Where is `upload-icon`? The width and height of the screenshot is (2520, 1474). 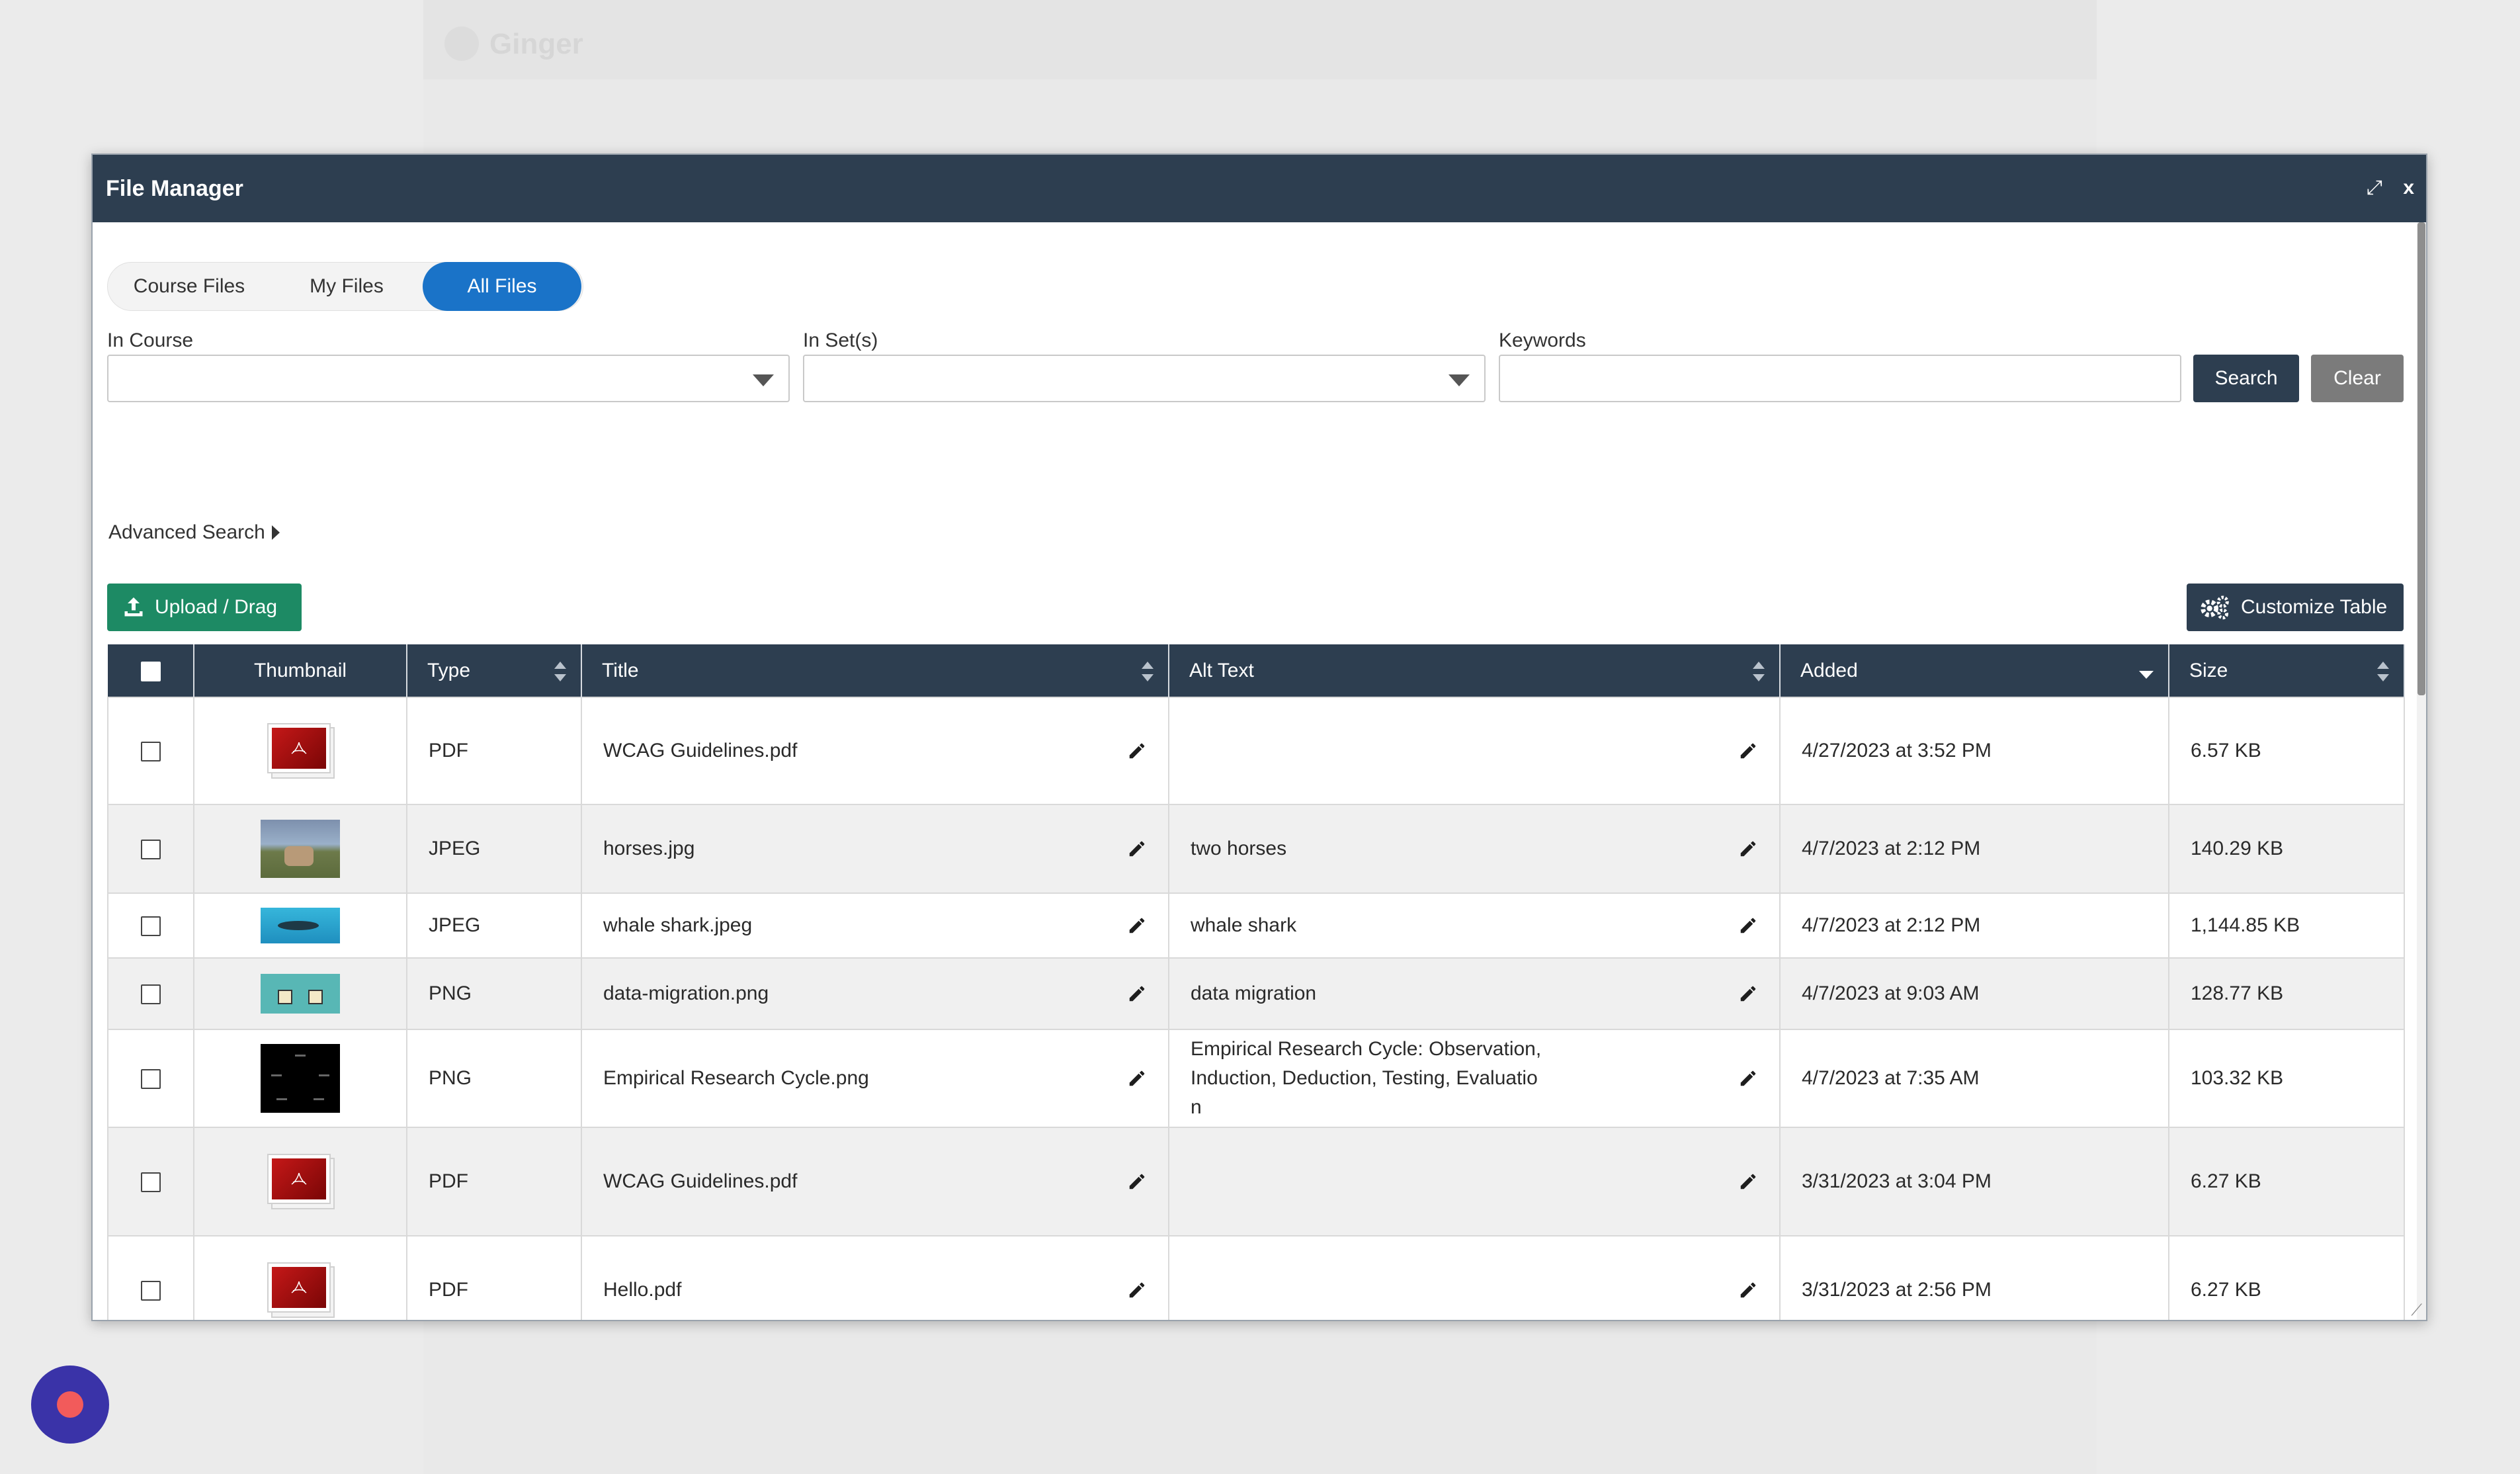 upload-icon is located at coordinates (134, 607).